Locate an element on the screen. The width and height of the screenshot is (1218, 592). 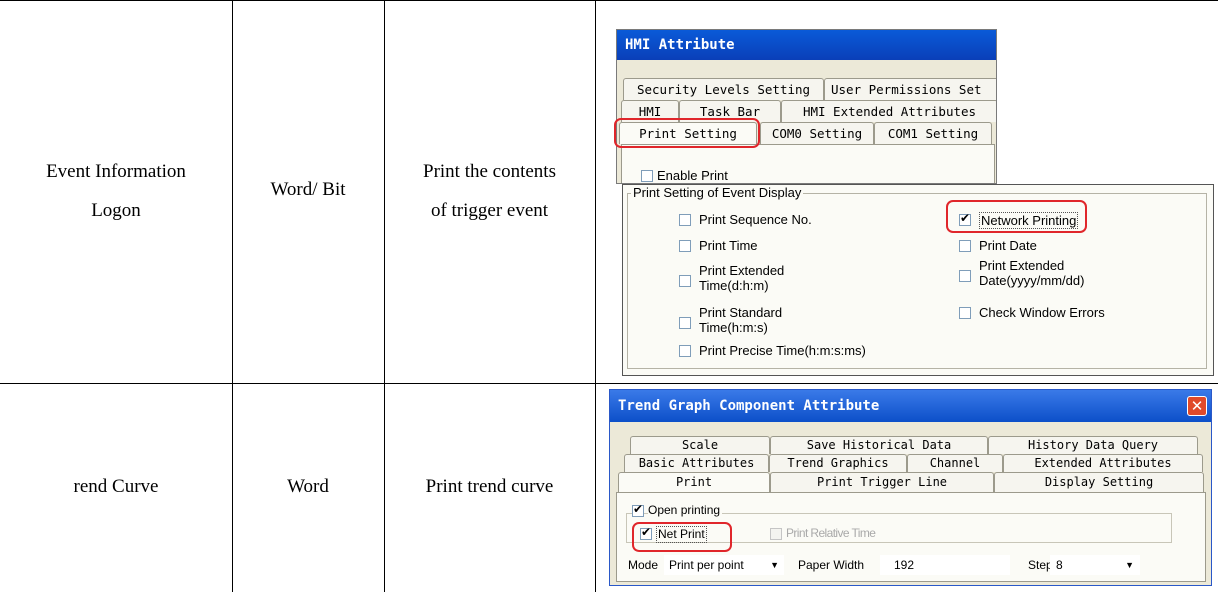
close-button: ✕ is located at coordinates (1197, 406).